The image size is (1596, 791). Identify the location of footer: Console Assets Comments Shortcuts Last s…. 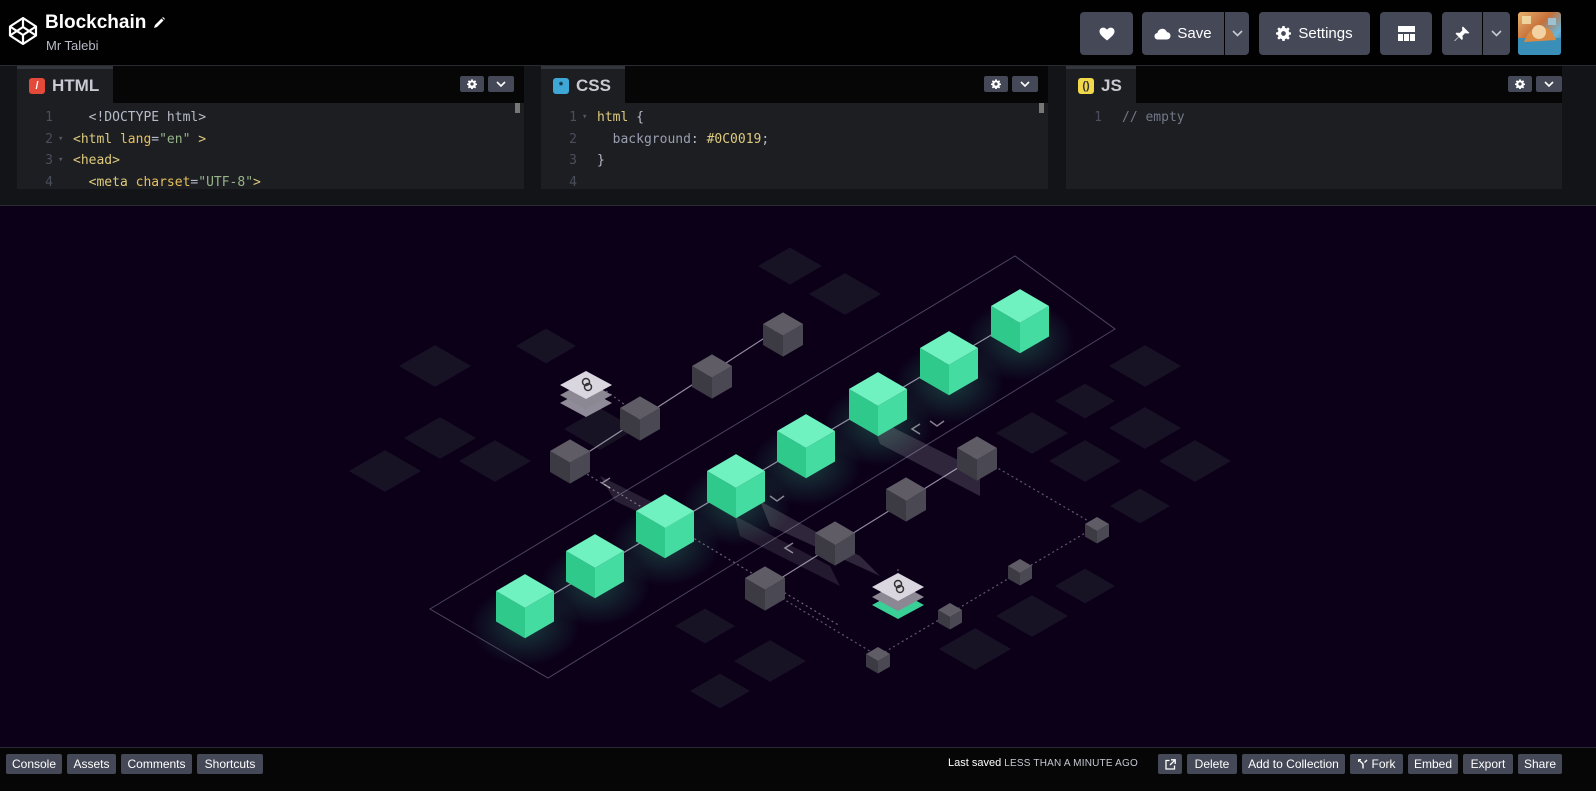
(798, 769).